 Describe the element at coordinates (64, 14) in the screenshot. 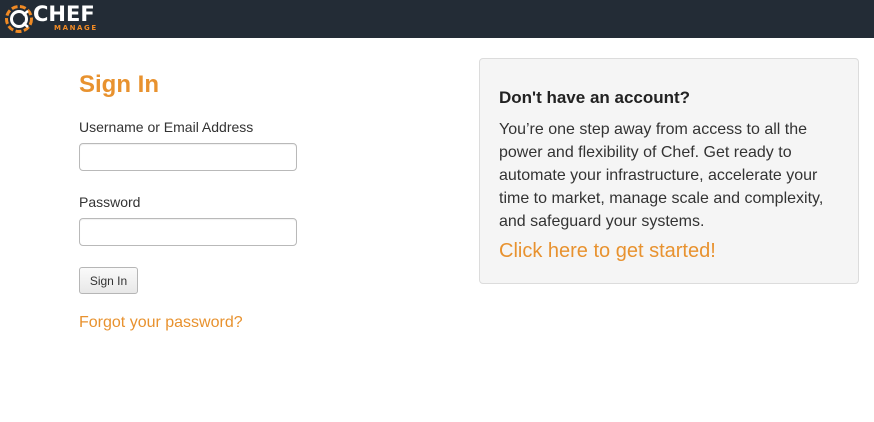

I see `logo-wordmark: CHEF` at that location.